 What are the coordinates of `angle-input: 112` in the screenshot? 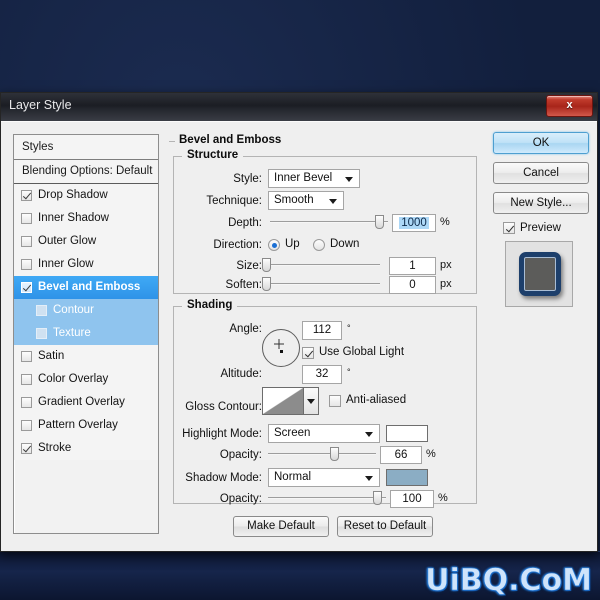 It's located at (322, 330).